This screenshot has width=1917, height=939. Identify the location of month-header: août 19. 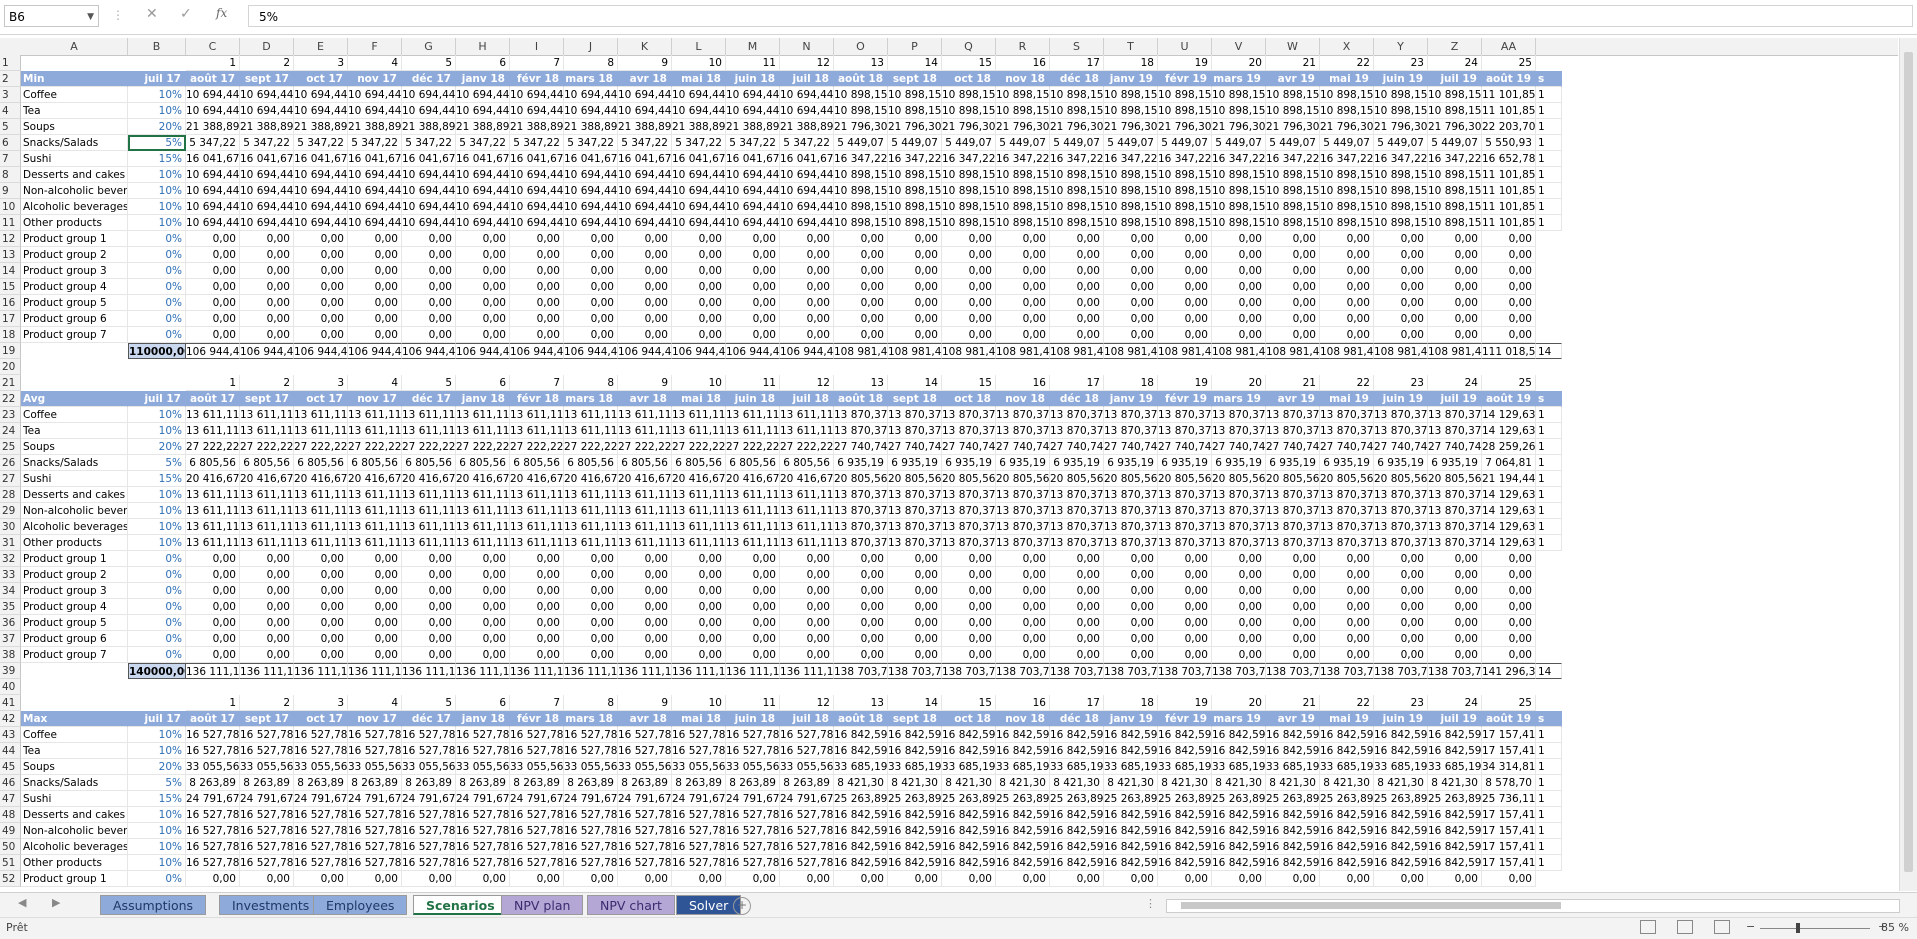
(1509, 79).